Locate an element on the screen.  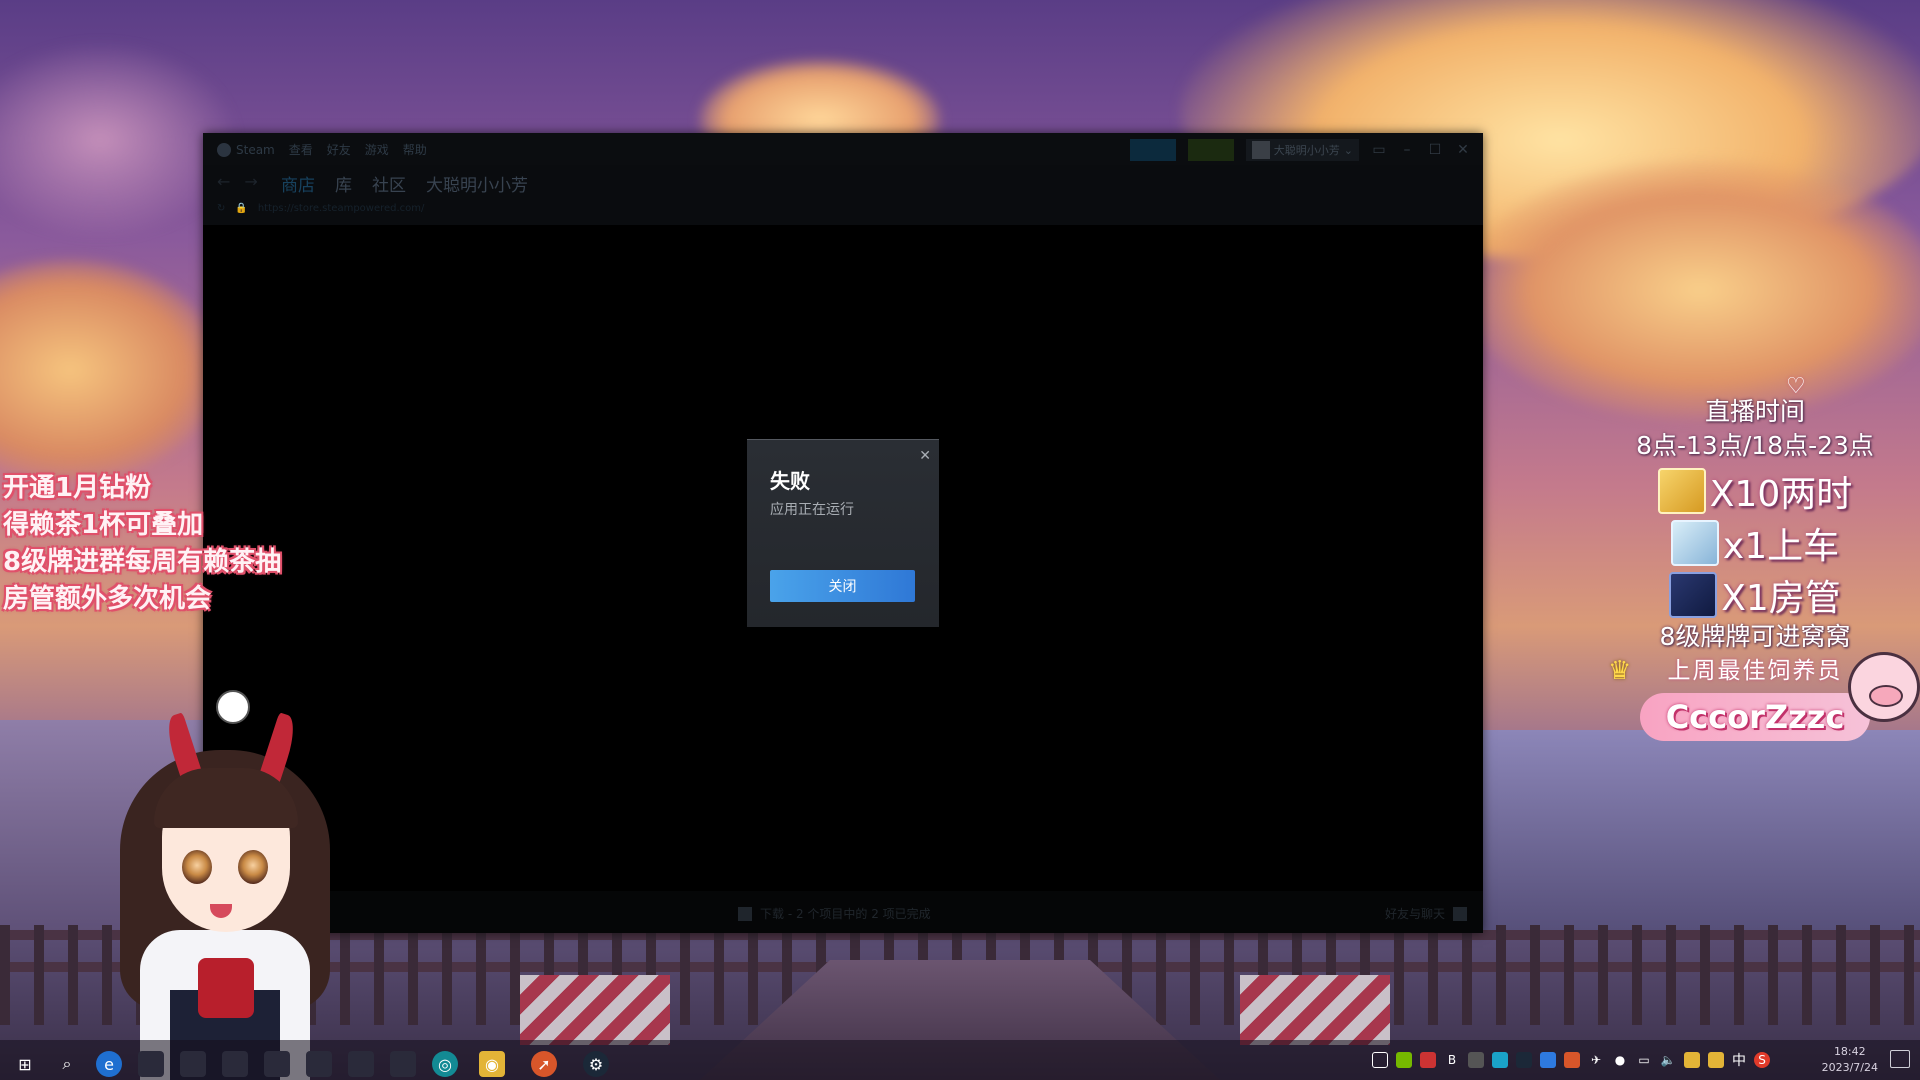
best-feeder-name: CccorZzzc is located at coordinates (1755, 717).